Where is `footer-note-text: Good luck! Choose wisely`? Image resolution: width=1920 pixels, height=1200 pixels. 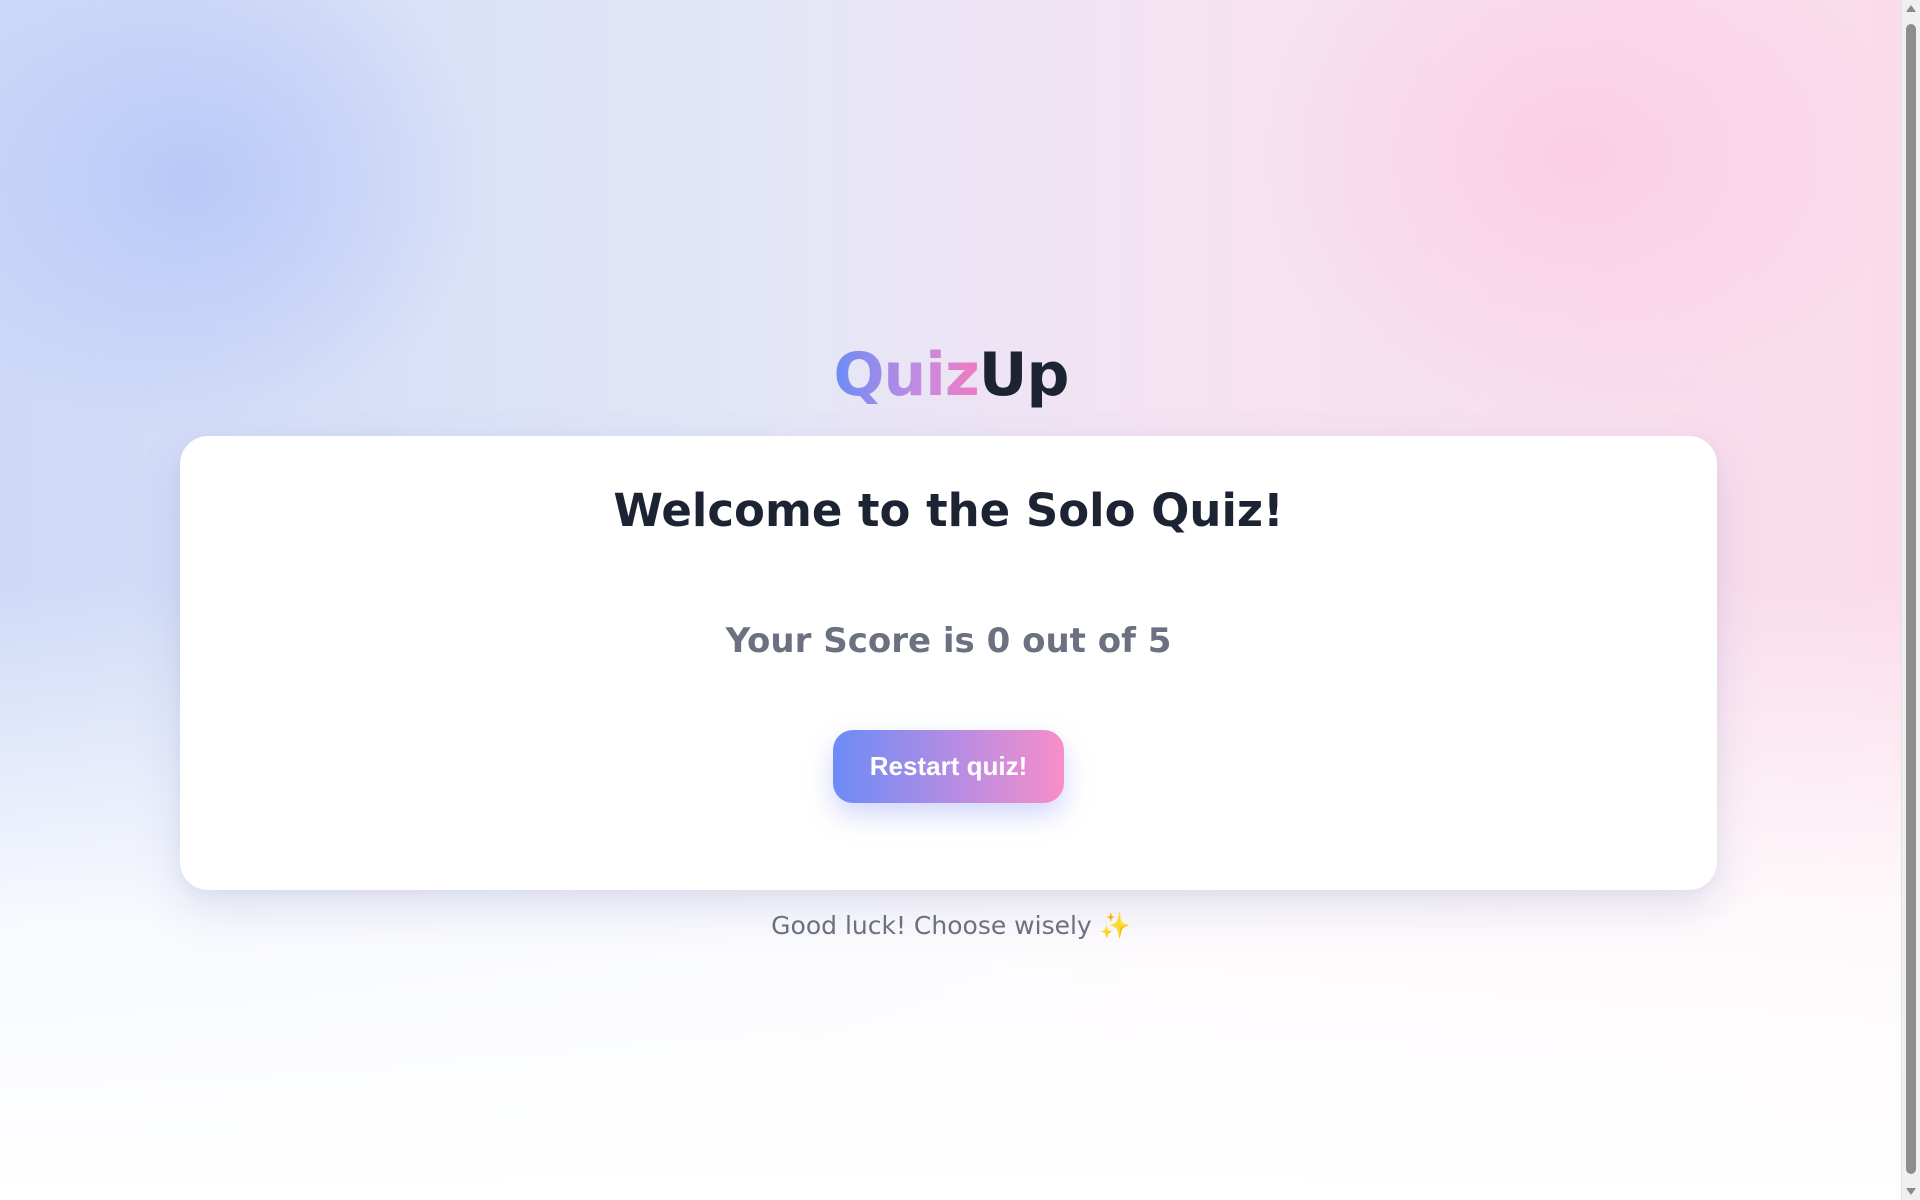
footer-note-text: Good luck! Choose wisely is located at coordinates (931, 925).